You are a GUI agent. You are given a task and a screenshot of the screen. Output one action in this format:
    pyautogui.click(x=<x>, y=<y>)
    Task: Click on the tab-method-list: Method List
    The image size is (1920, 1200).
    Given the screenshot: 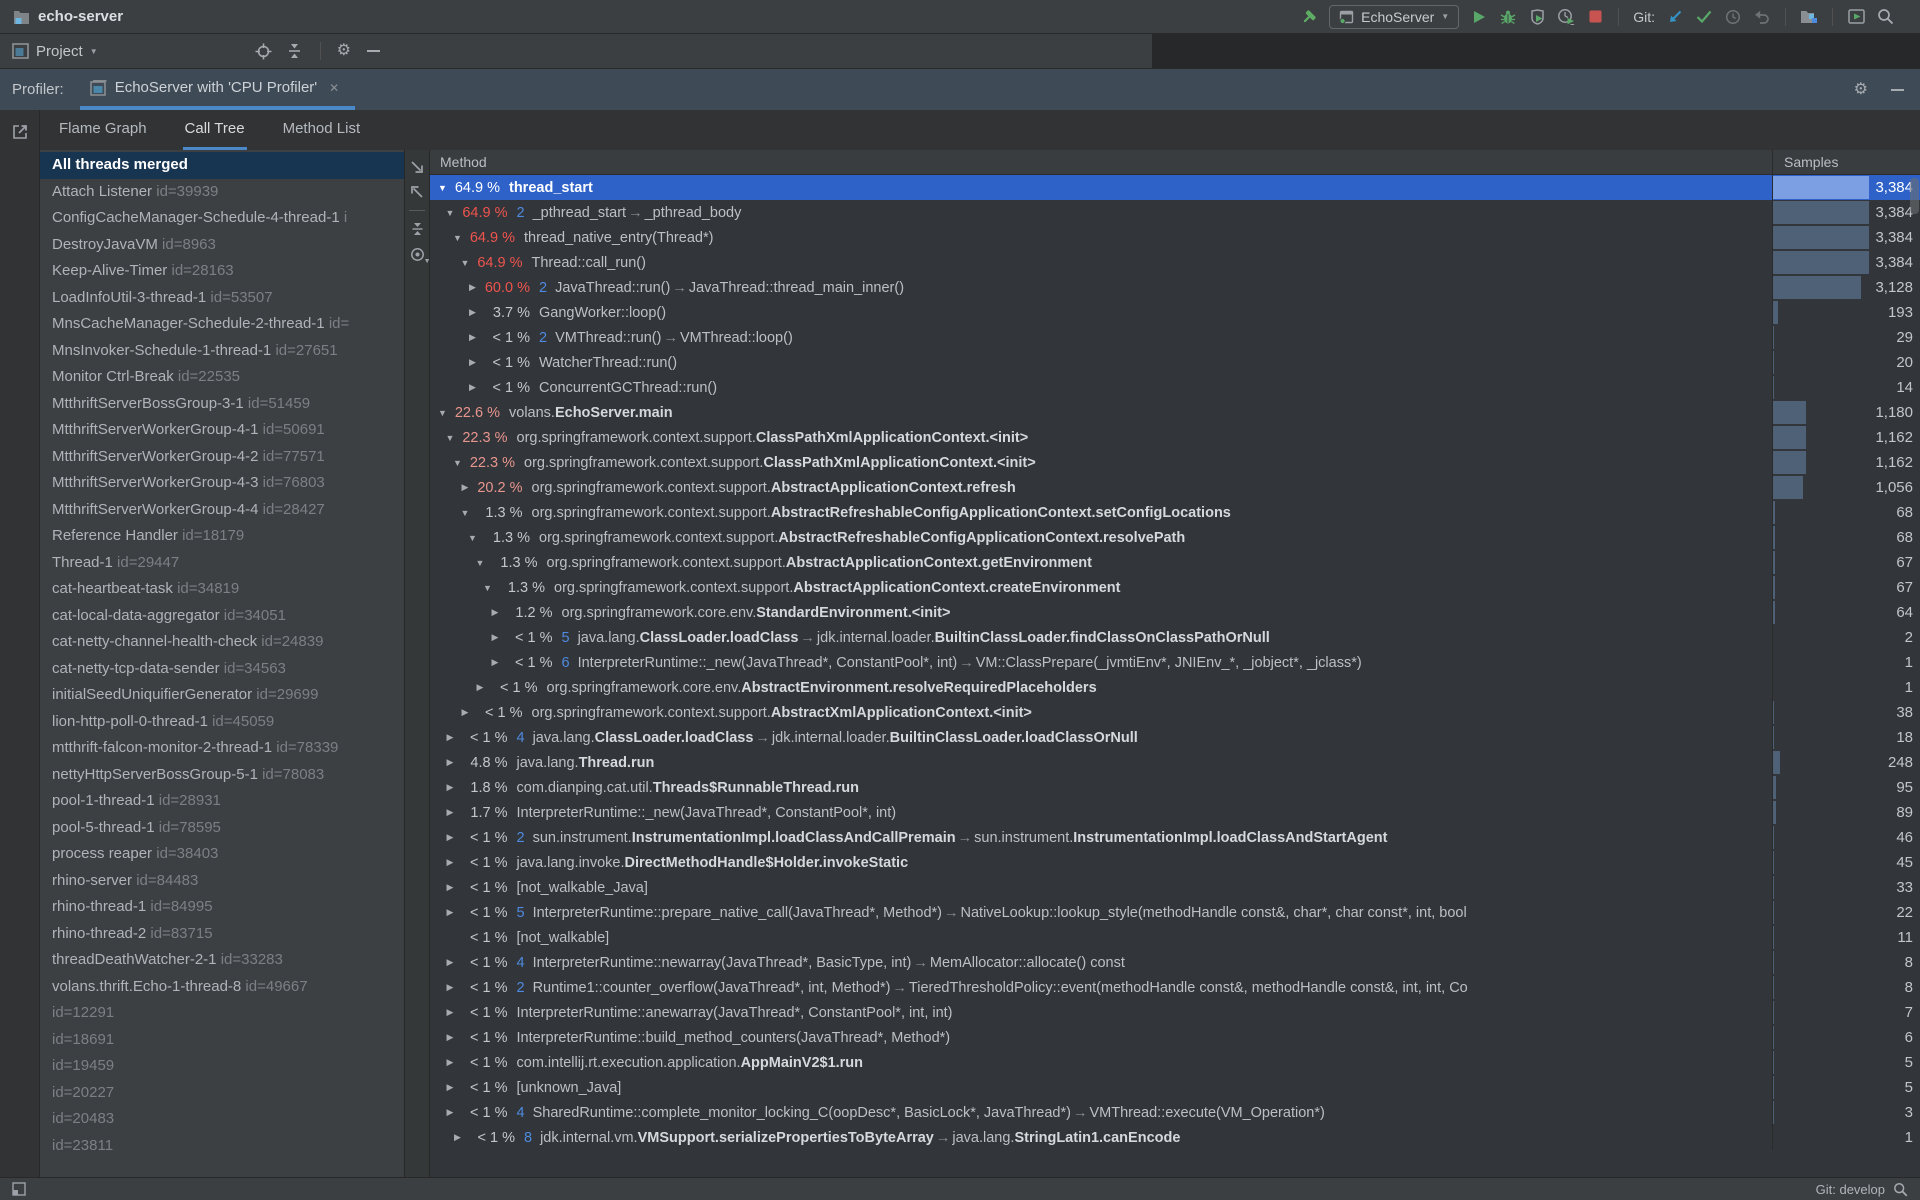 What is the action you would take?
    pyautogui.click(x=322, y=130)
    